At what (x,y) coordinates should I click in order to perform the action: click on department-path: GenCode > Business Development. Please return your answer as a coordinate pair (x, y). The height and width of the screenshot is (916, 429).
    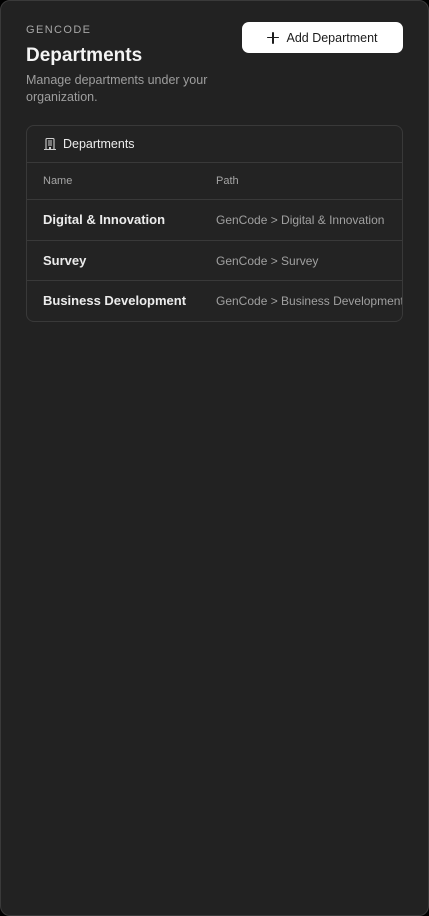
    Looking at the image, I should click on (309, 301).